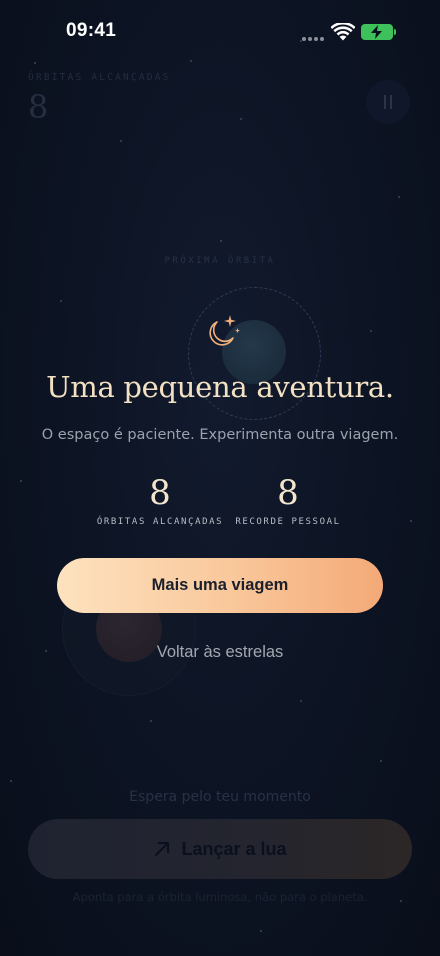  I want to click on status-bar: 09:41, so click(220, 31).